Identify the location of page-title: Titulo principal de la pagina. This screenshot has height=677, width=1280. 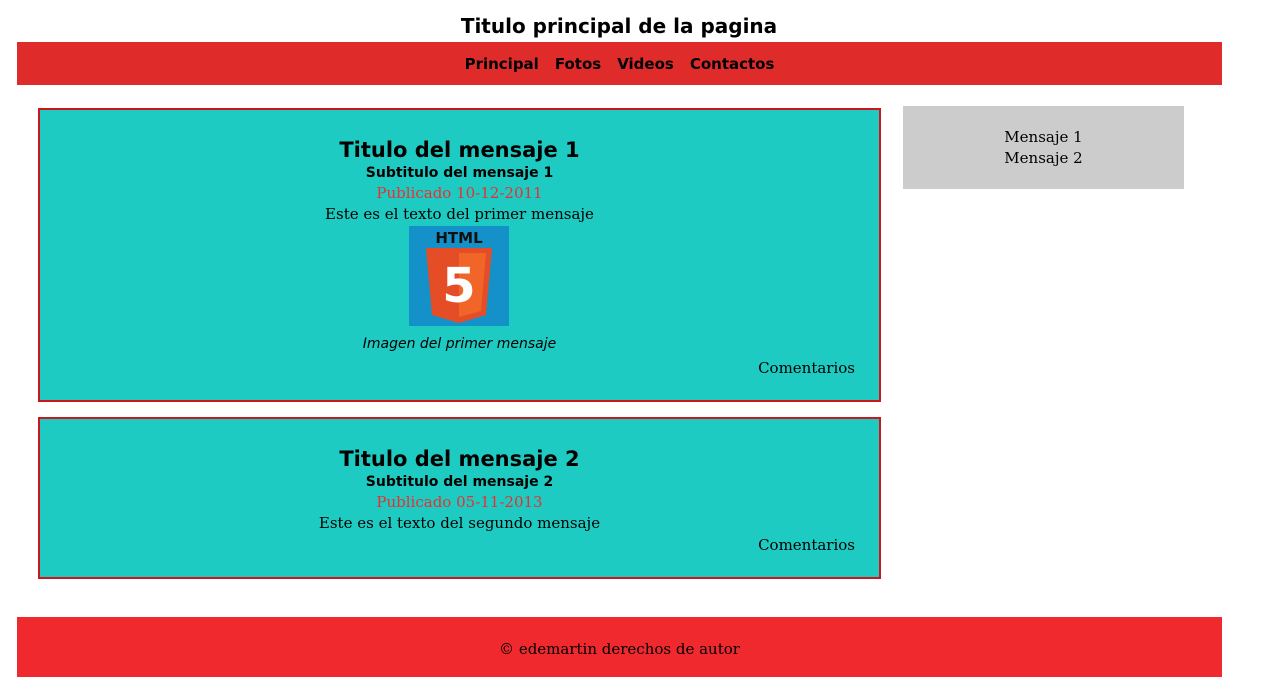
(619, 26).